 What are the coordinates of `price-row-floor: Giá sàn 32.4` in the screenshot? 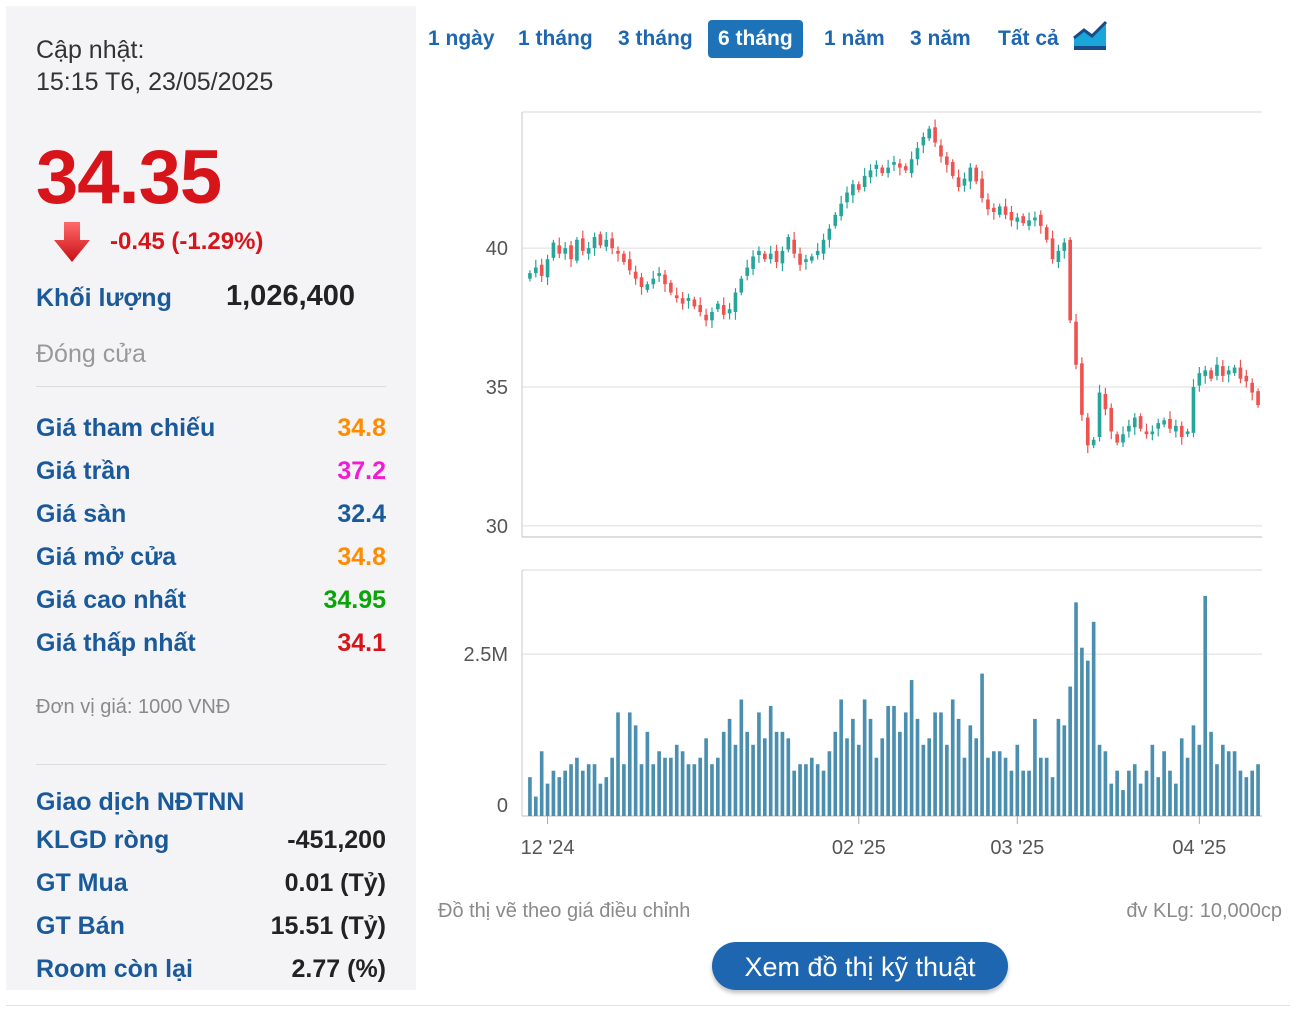 It's located at (211, 518).